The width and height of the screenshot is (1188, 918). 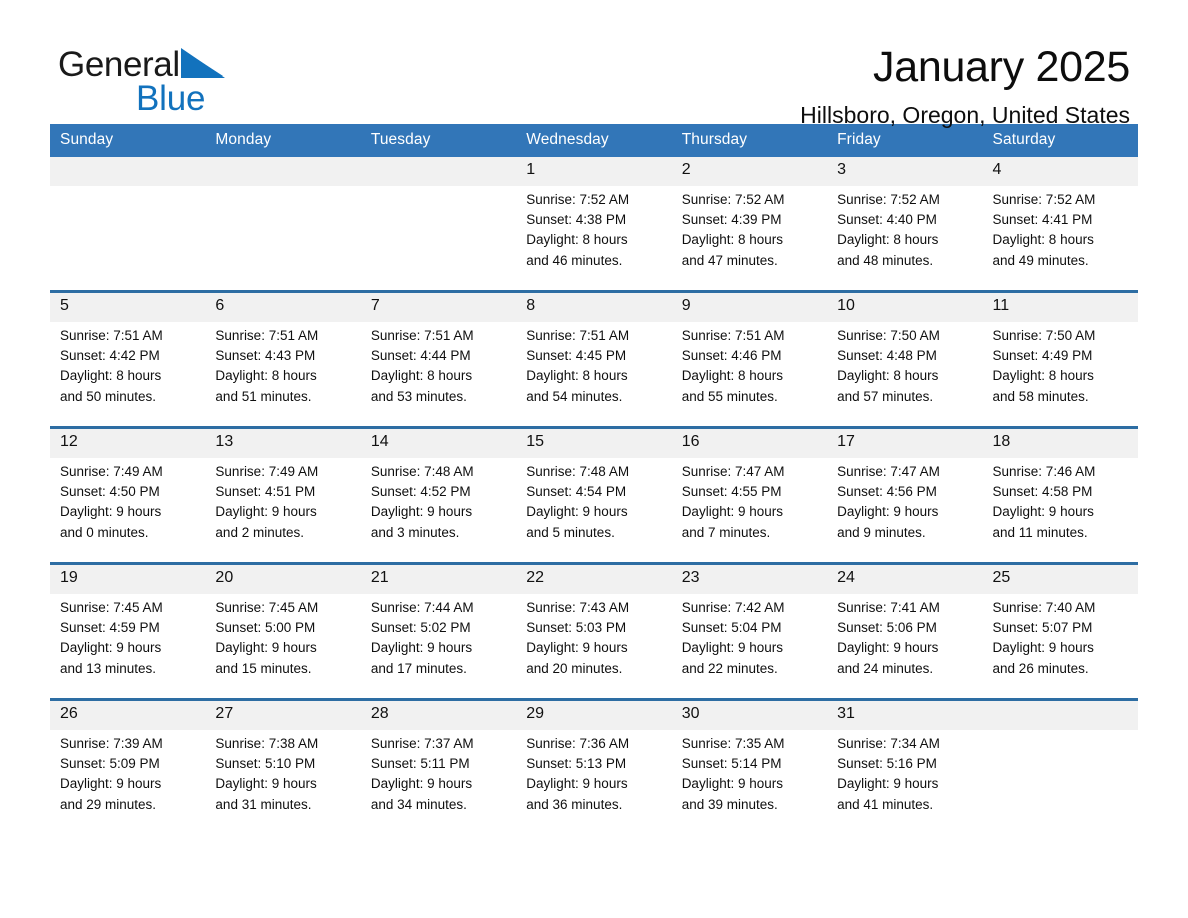 What do you see at coordinates (905, 579) in the screenshot?
I see `day-cell-number: 24` at bounding box center [905, 579].